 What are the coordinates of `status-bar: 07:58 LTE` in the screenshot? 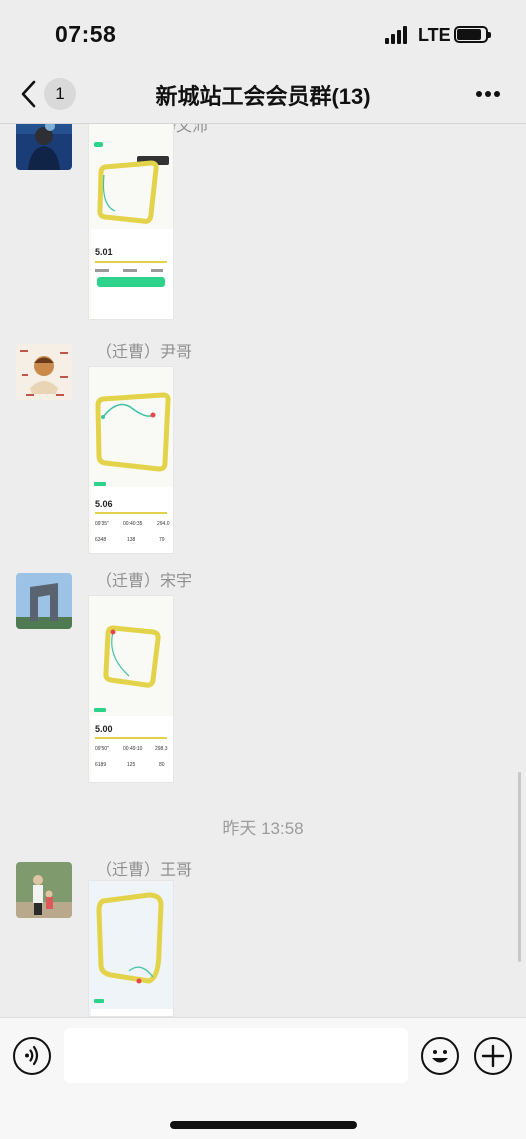 It's located at (263, 33).